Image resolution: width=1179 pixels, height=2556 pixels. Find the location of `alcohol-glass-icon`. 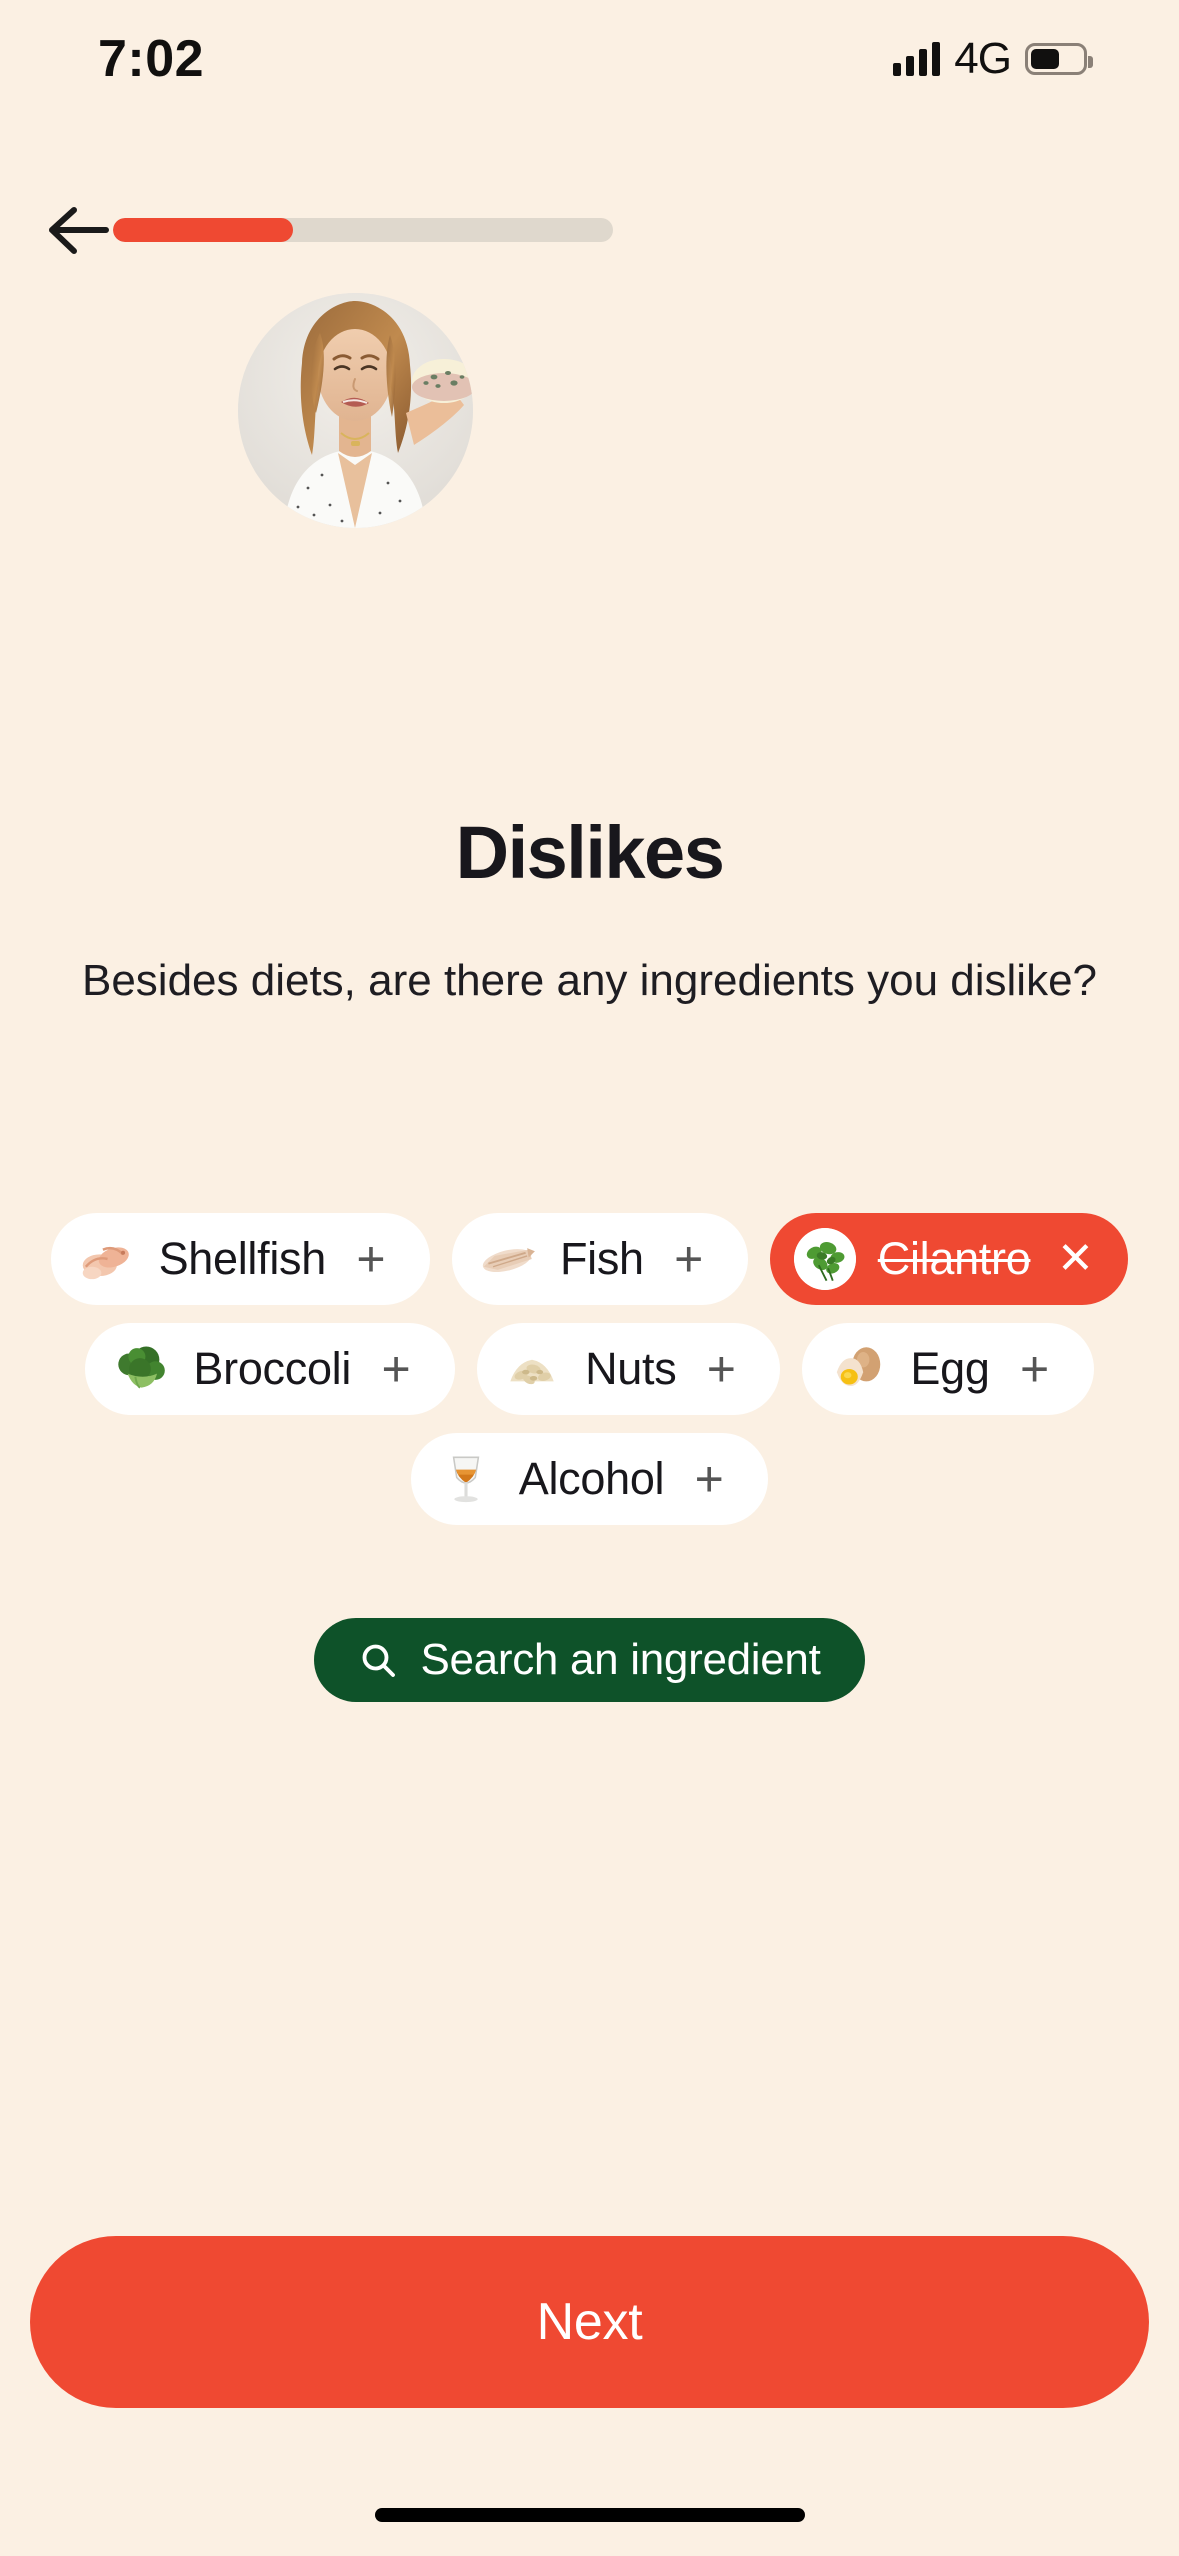

alcohol-glass-icon is located at coordinates (466, 1479).